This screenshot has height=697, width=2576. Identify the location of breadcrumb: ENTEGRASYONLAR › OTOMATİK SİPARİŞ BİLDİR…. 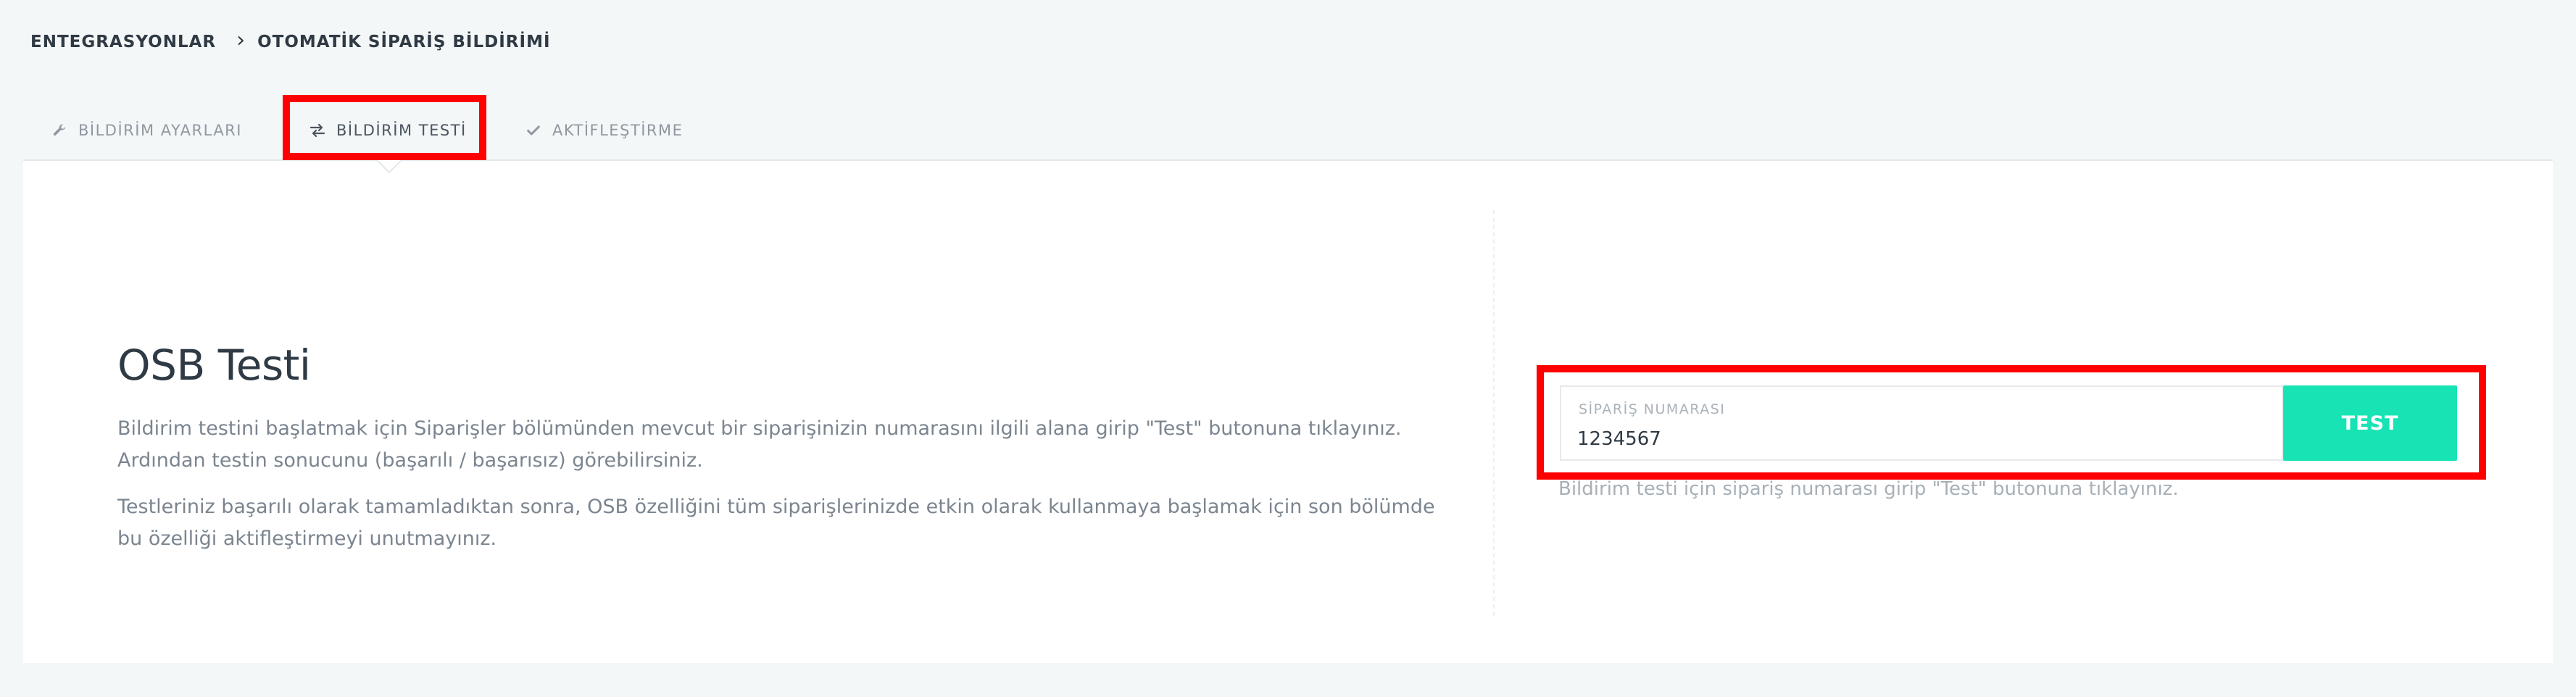
(290, 42).